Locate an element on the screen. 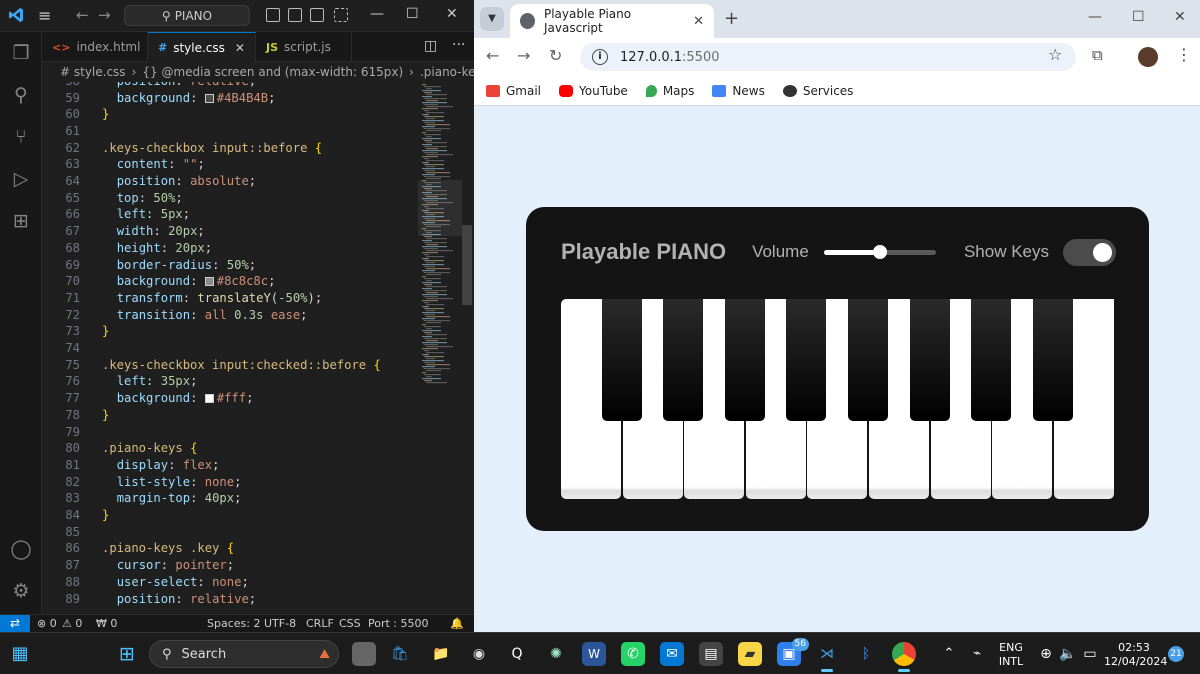  settings-gear-icon: ⚙ is located at coordinates (21, 591).